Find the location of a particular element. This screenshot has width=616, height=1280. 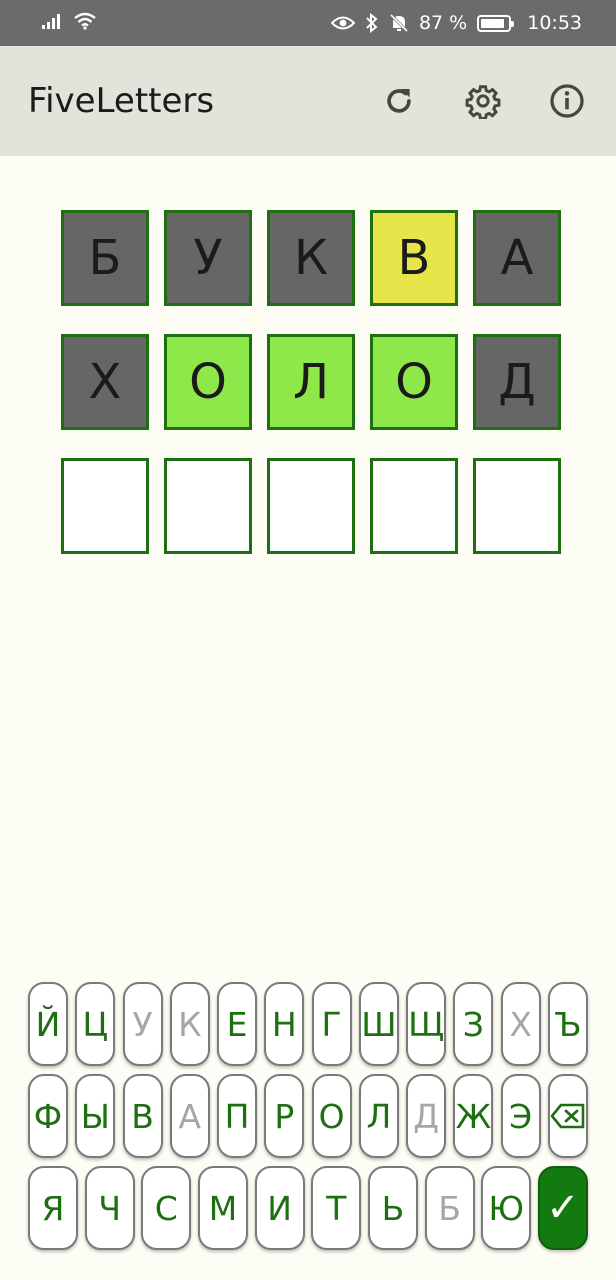

keyboard-row-3: Я Ч С М И Т Ь Б Ю ✓ is located at coordinates (308, 1208).